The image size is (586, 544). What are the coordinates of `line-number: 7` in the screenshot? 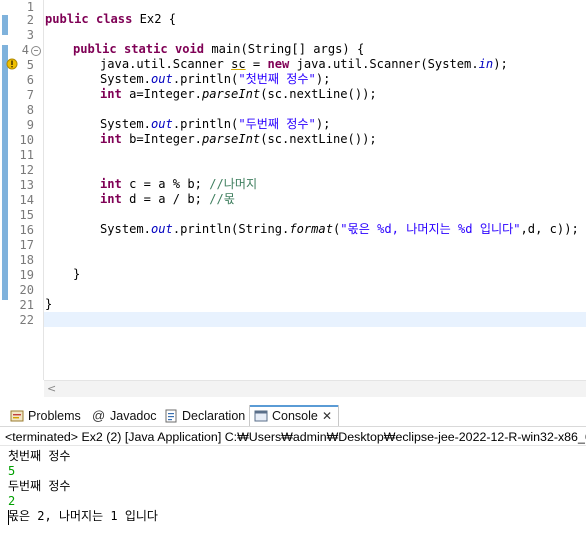 It's located at (30, 95).